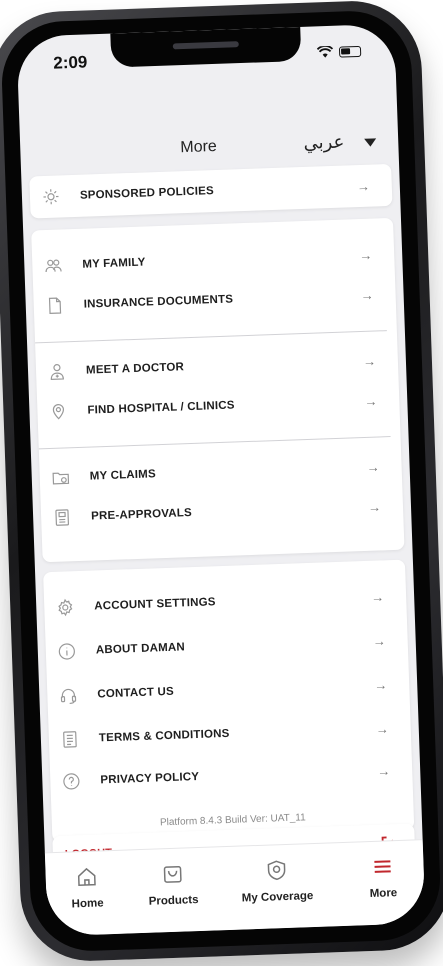  I want to click on tab-my-coverage: My Coverage, so click(277, 882).